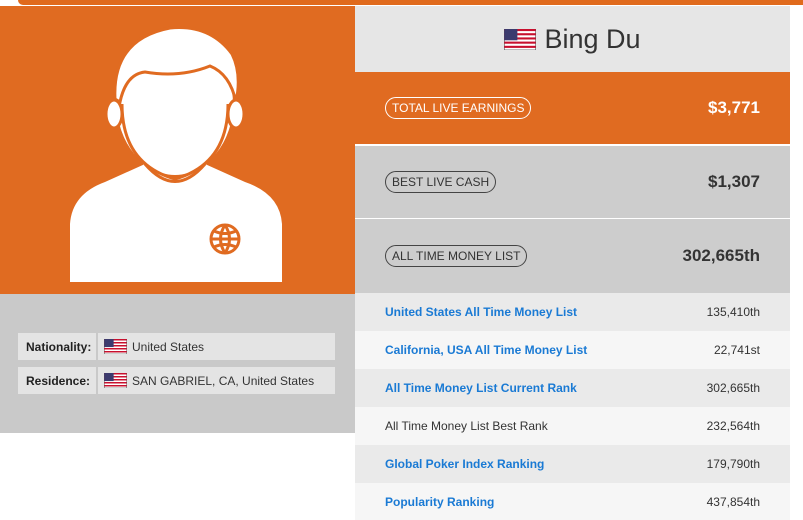 Image resolution: width=803 pixels, height=520 pixels. Describe the element at coordinates (410, 2) in the screenshot. I see `top-accent-strip` at that location.